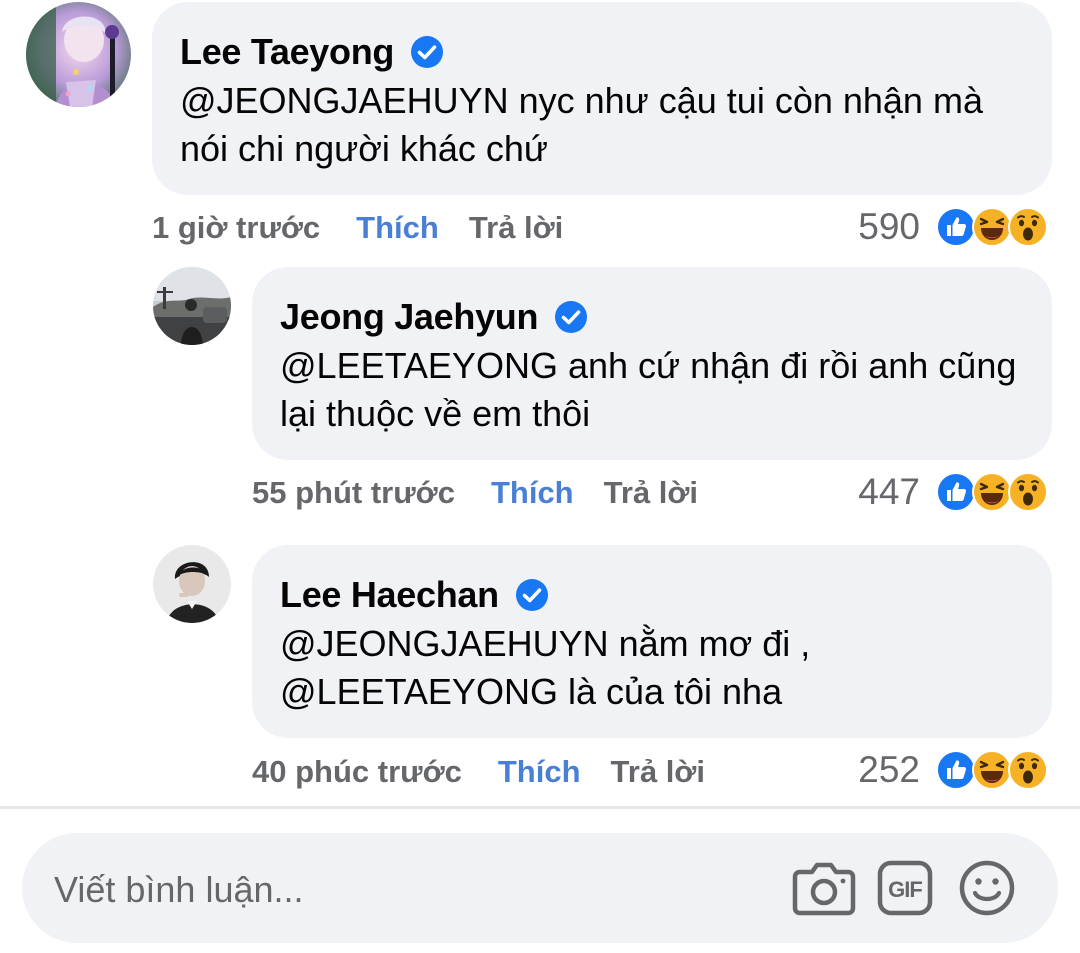  What do you see at coordinates (353, 493) in the screenshot?
I see `timestamp: 55 phút trước` at bounding box center [353, 493].